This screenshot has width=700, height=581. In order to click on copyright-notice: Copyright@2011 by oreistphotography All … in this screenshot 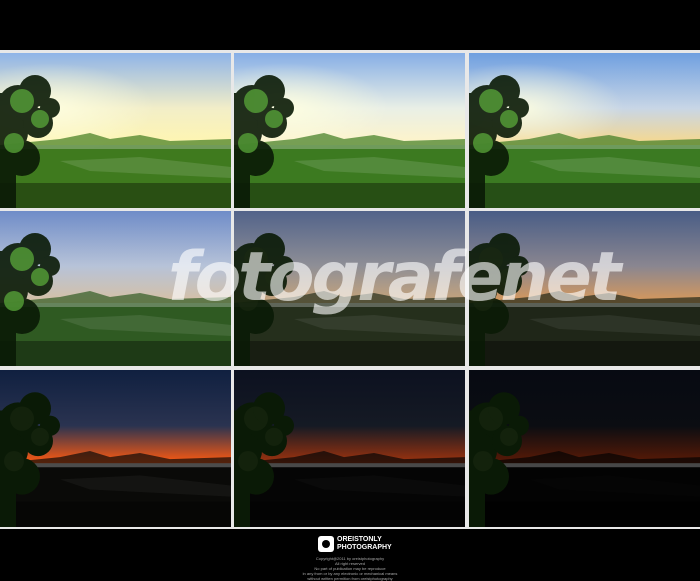, I will do `click(350, 568)`.